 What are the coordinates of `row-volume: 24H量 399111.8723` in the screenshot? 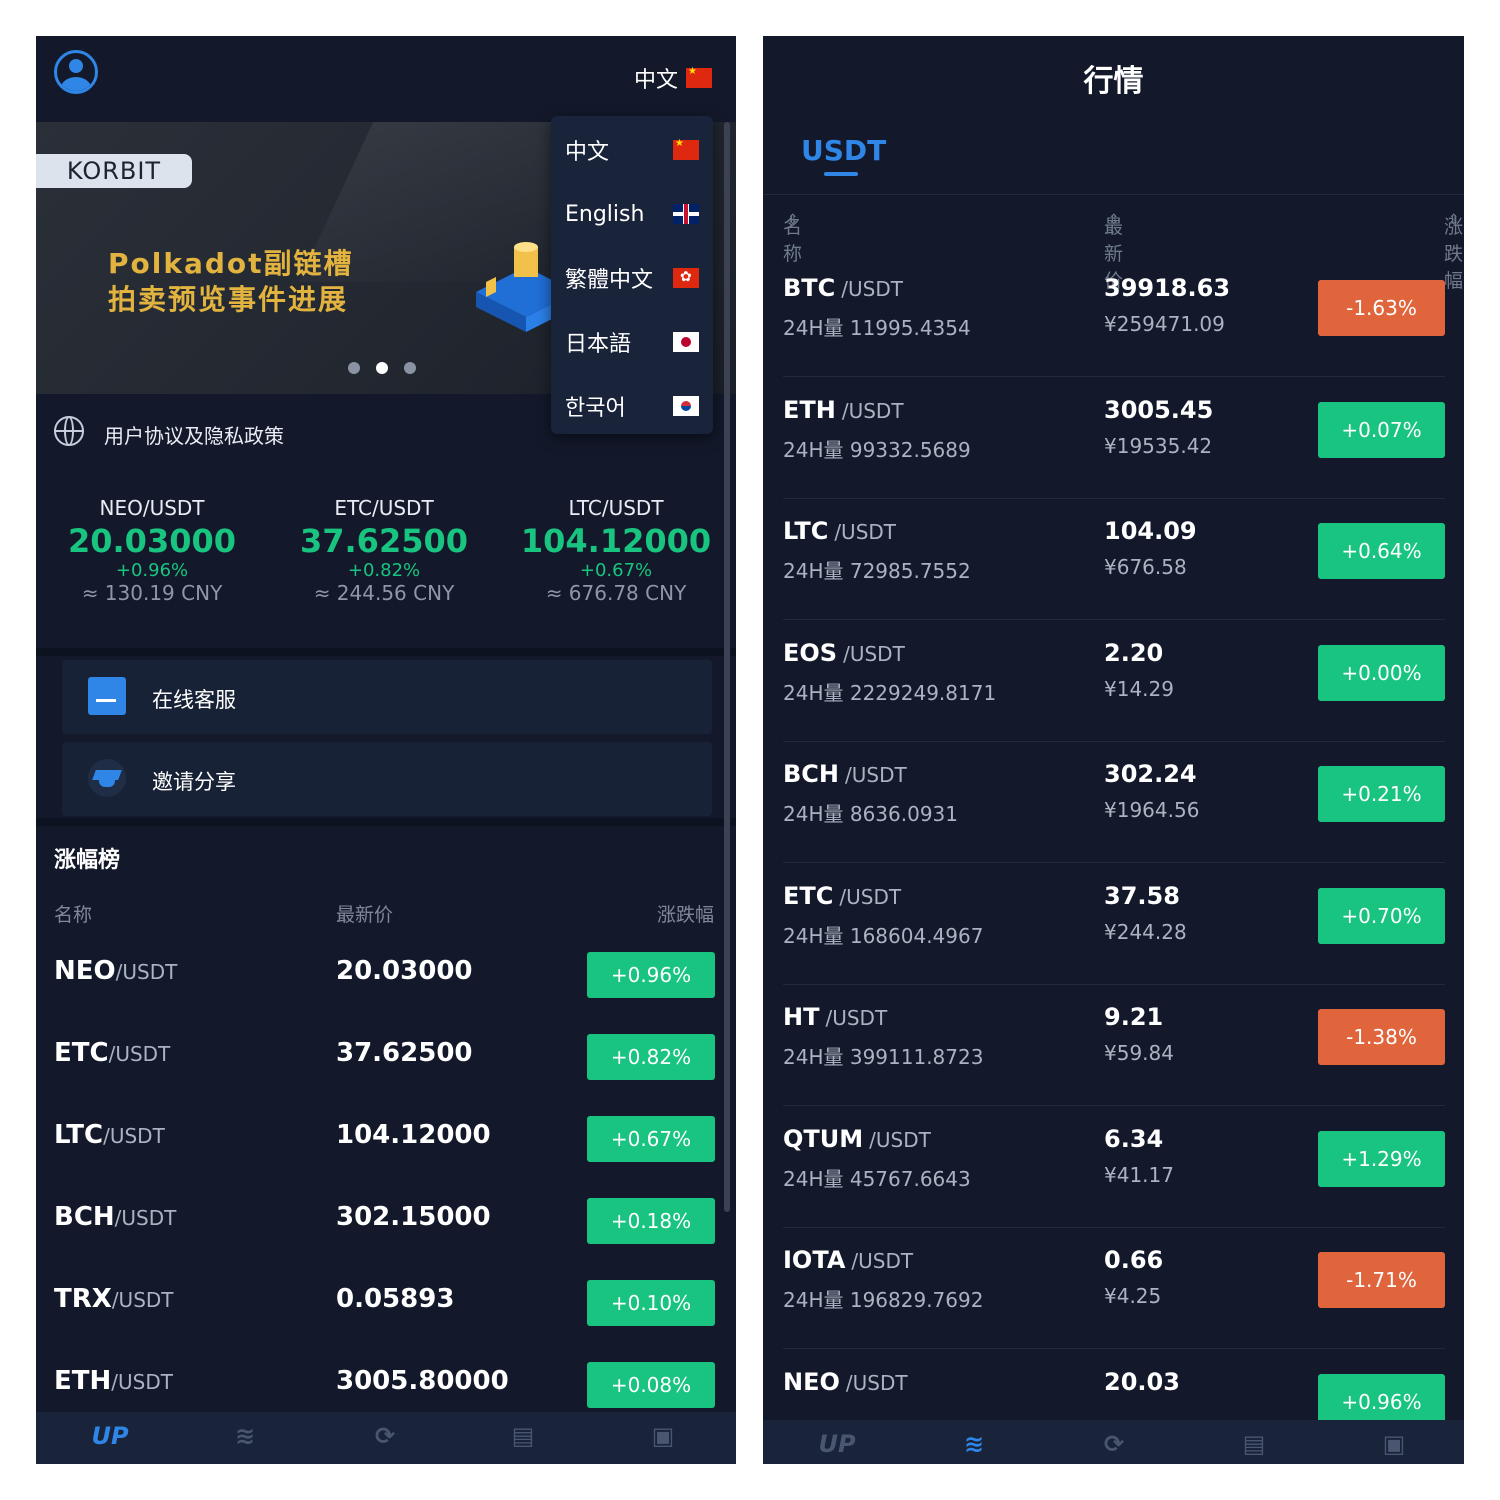 It's located at (883, 1057).